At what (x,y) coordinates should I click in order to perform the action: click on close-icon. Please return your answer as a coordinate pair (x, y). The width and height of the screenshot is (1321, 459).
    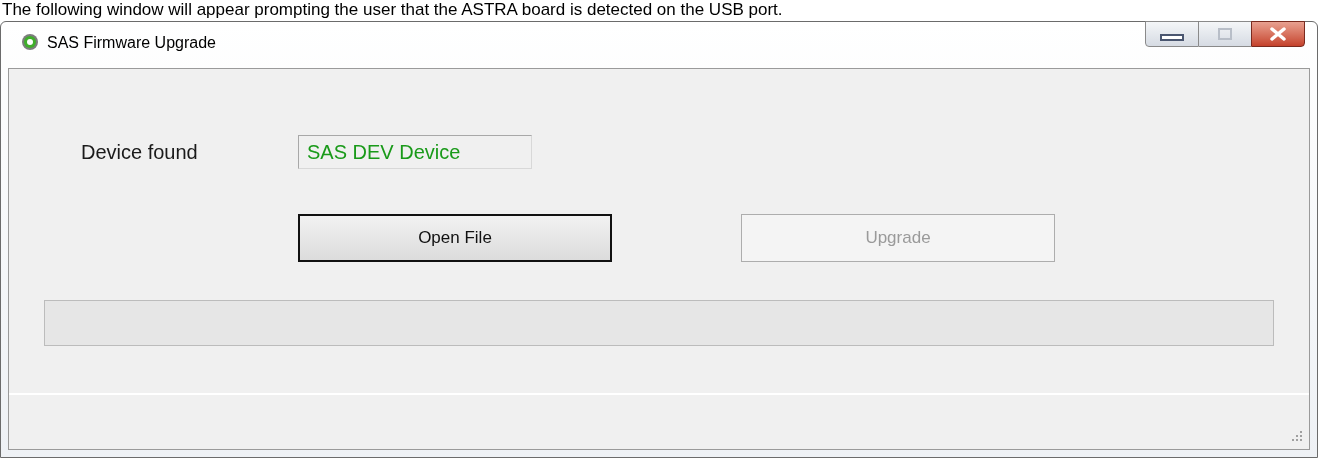
    Looking at the image, I should click on (1278, 34).